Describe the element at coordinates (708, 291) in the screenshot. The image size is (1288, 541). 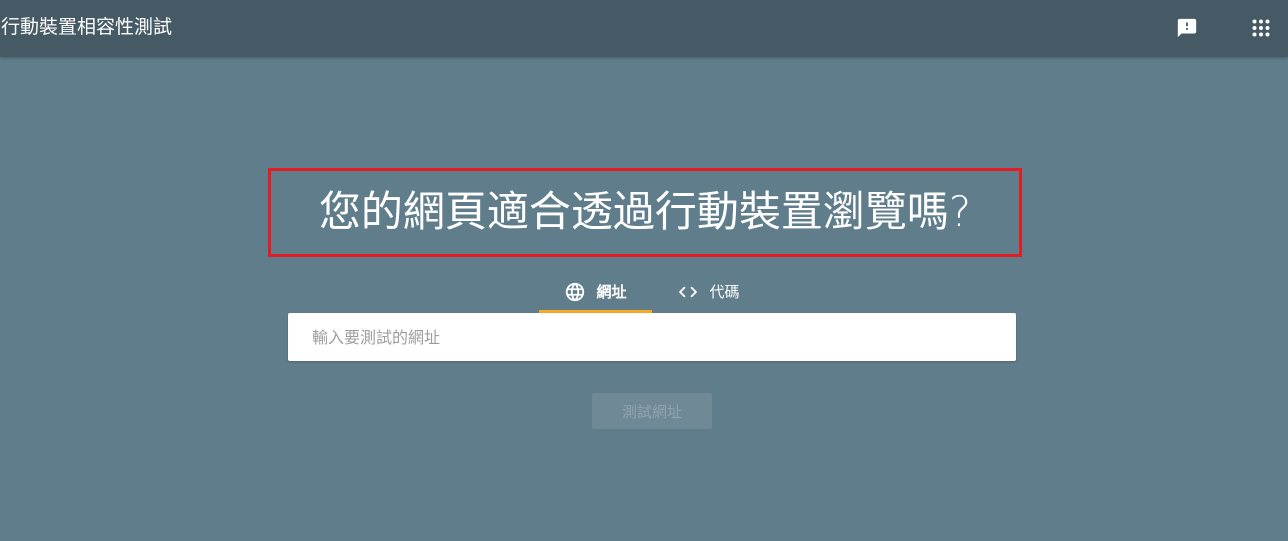
I see `tab-code: 代碼` at that location.